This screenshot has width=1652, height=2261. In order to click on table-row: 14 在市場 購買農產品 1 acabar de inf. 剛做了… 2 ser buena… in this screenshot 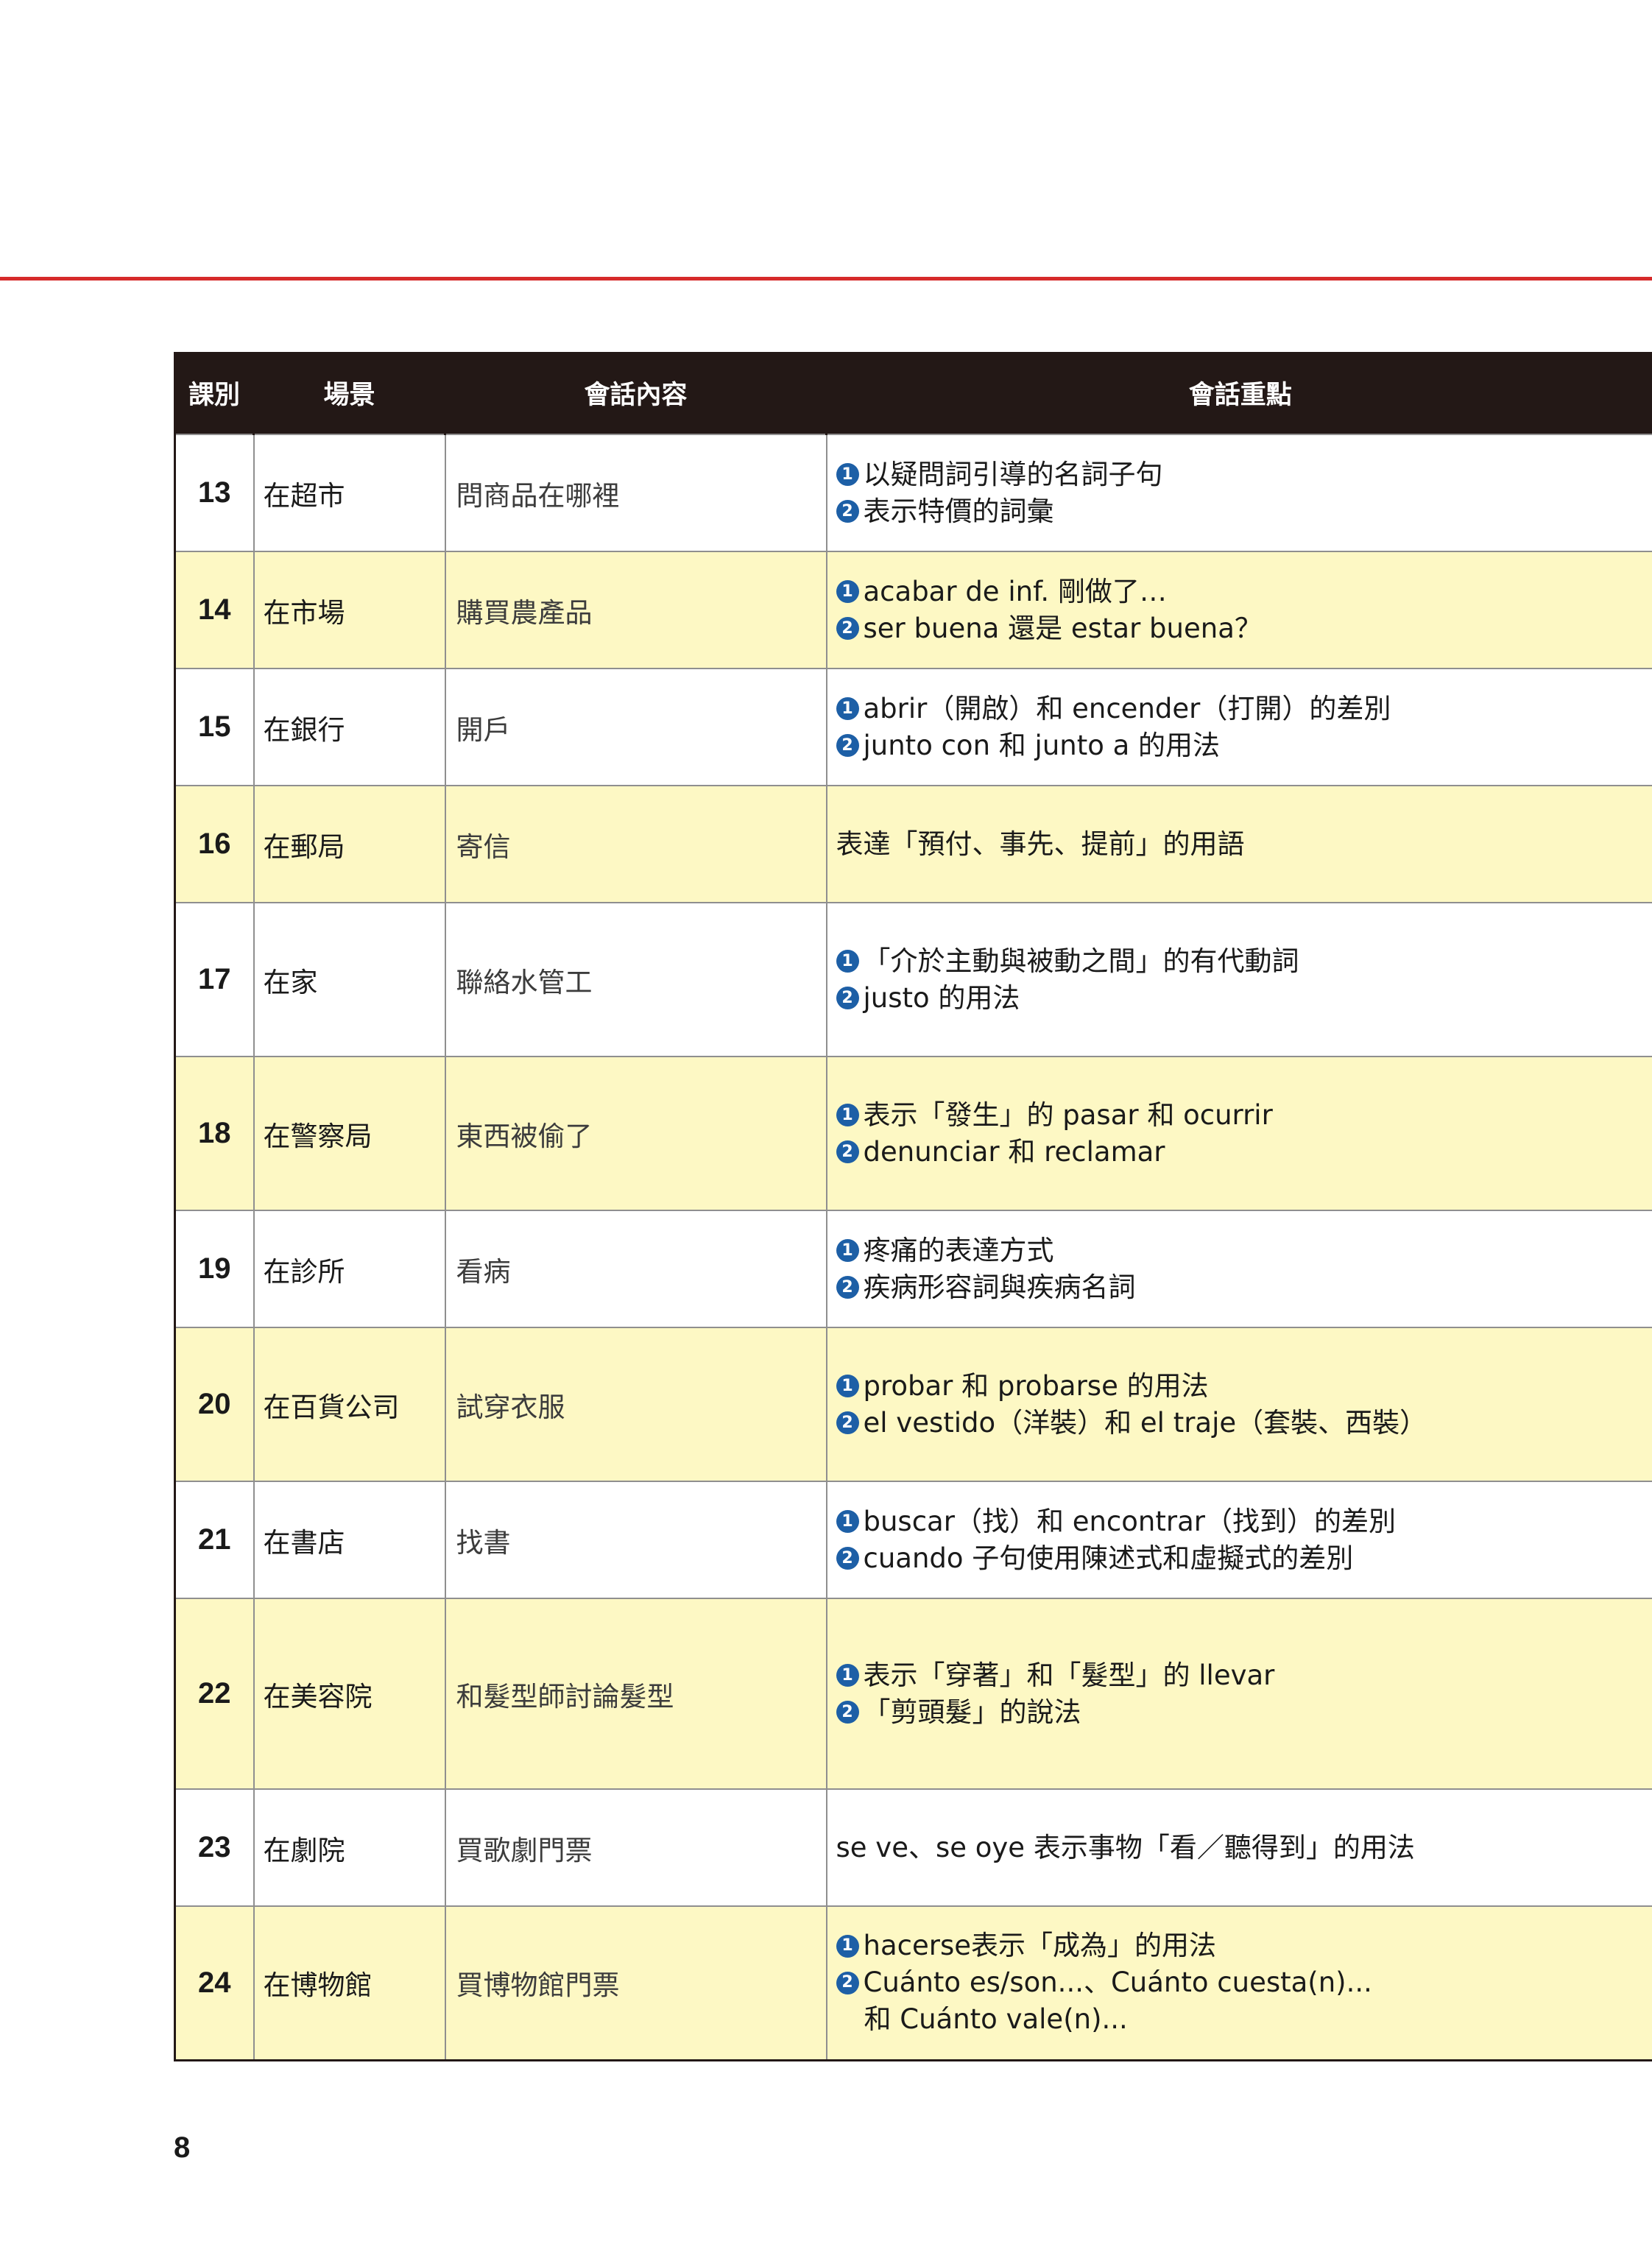, I will do `click(913, 610)`.